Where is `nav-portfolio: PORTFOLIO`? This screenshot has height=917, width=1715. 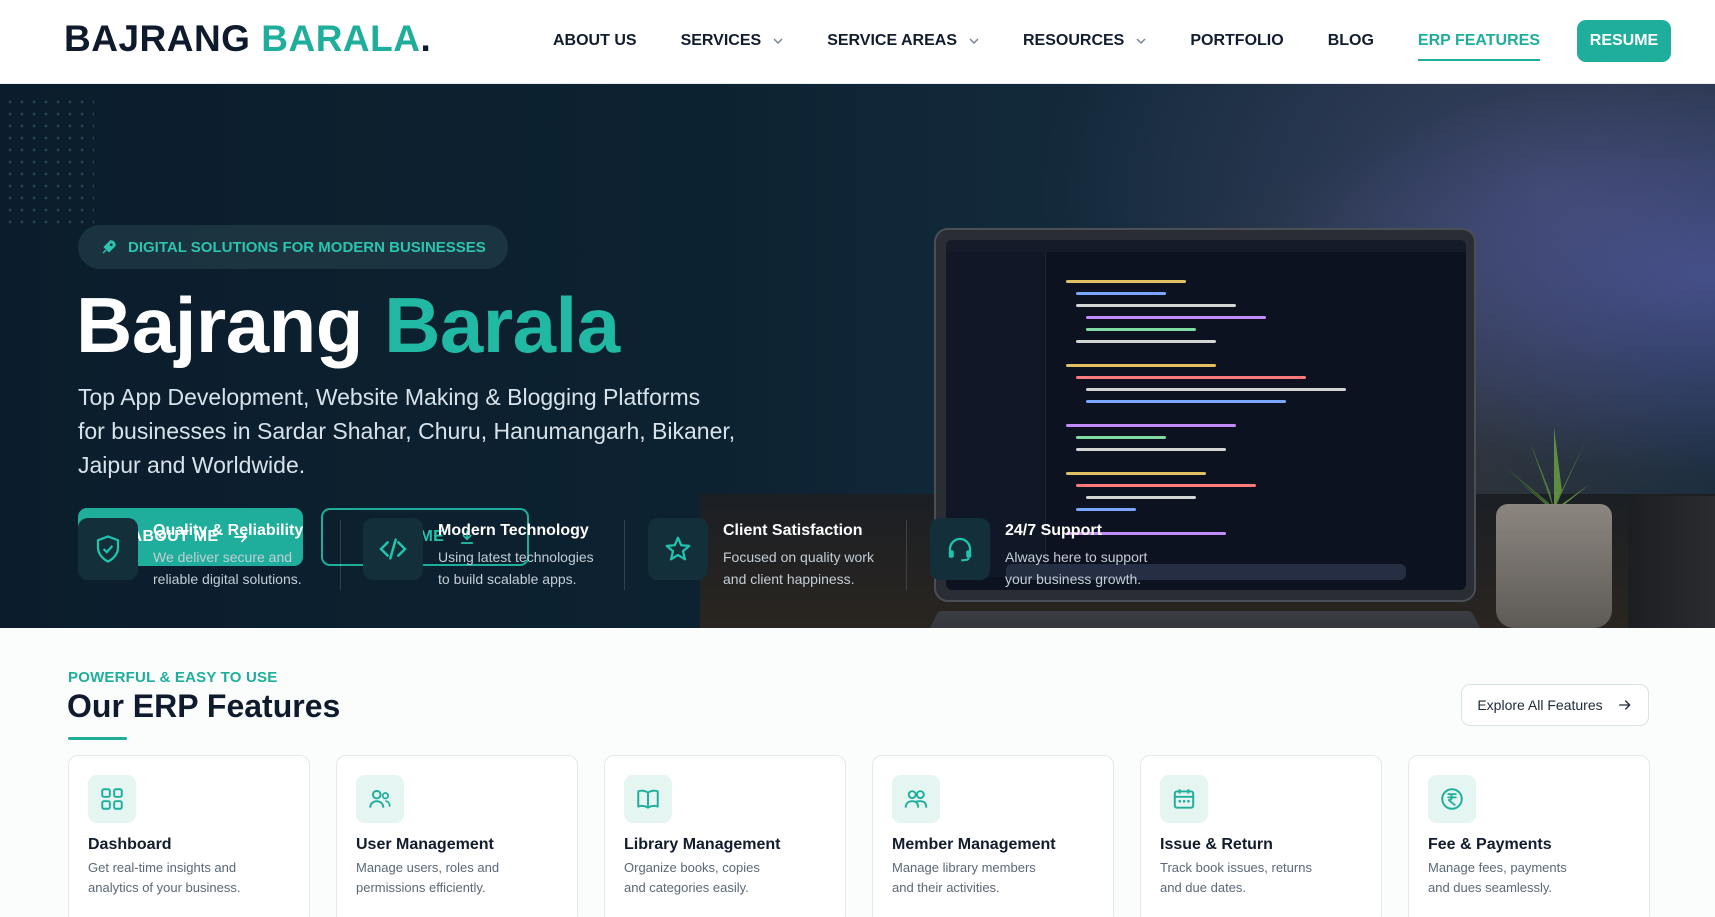
nav-portfolio: PORTFOLIO is located at coordinates (1236, 41).